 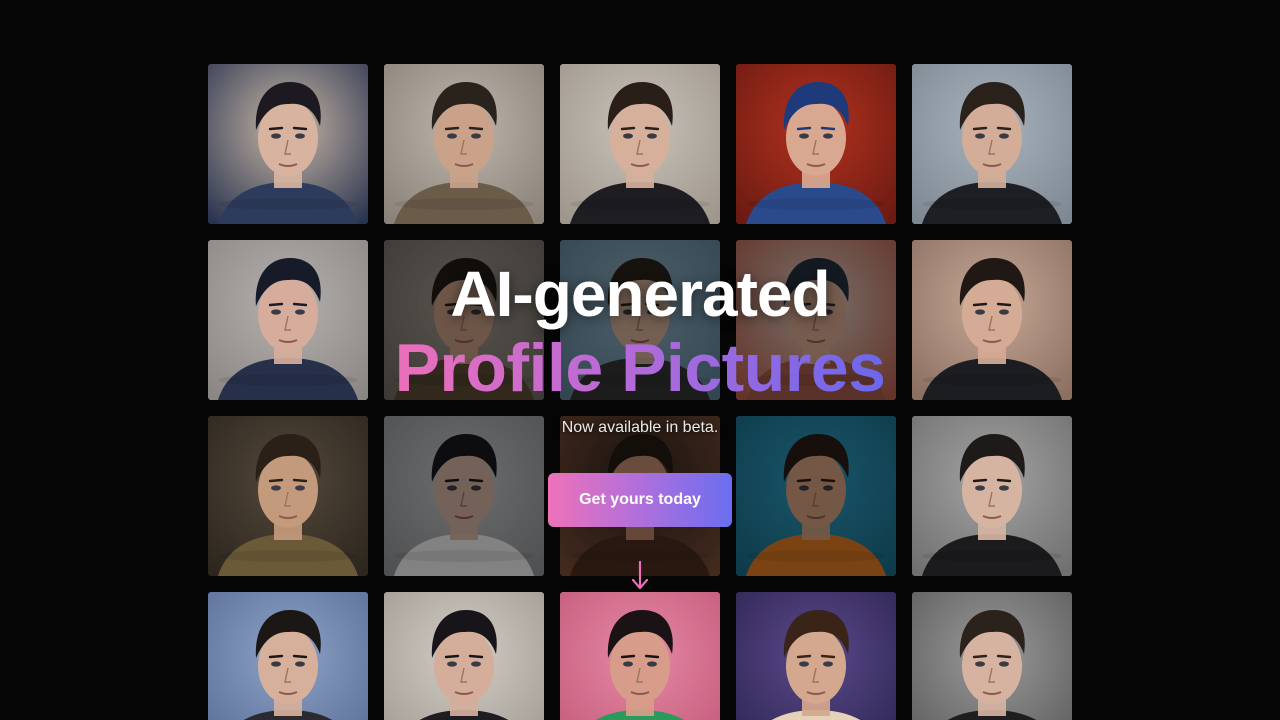 I want to click on get-yours-today-button: Get yours today, so click(x=640, y=500).